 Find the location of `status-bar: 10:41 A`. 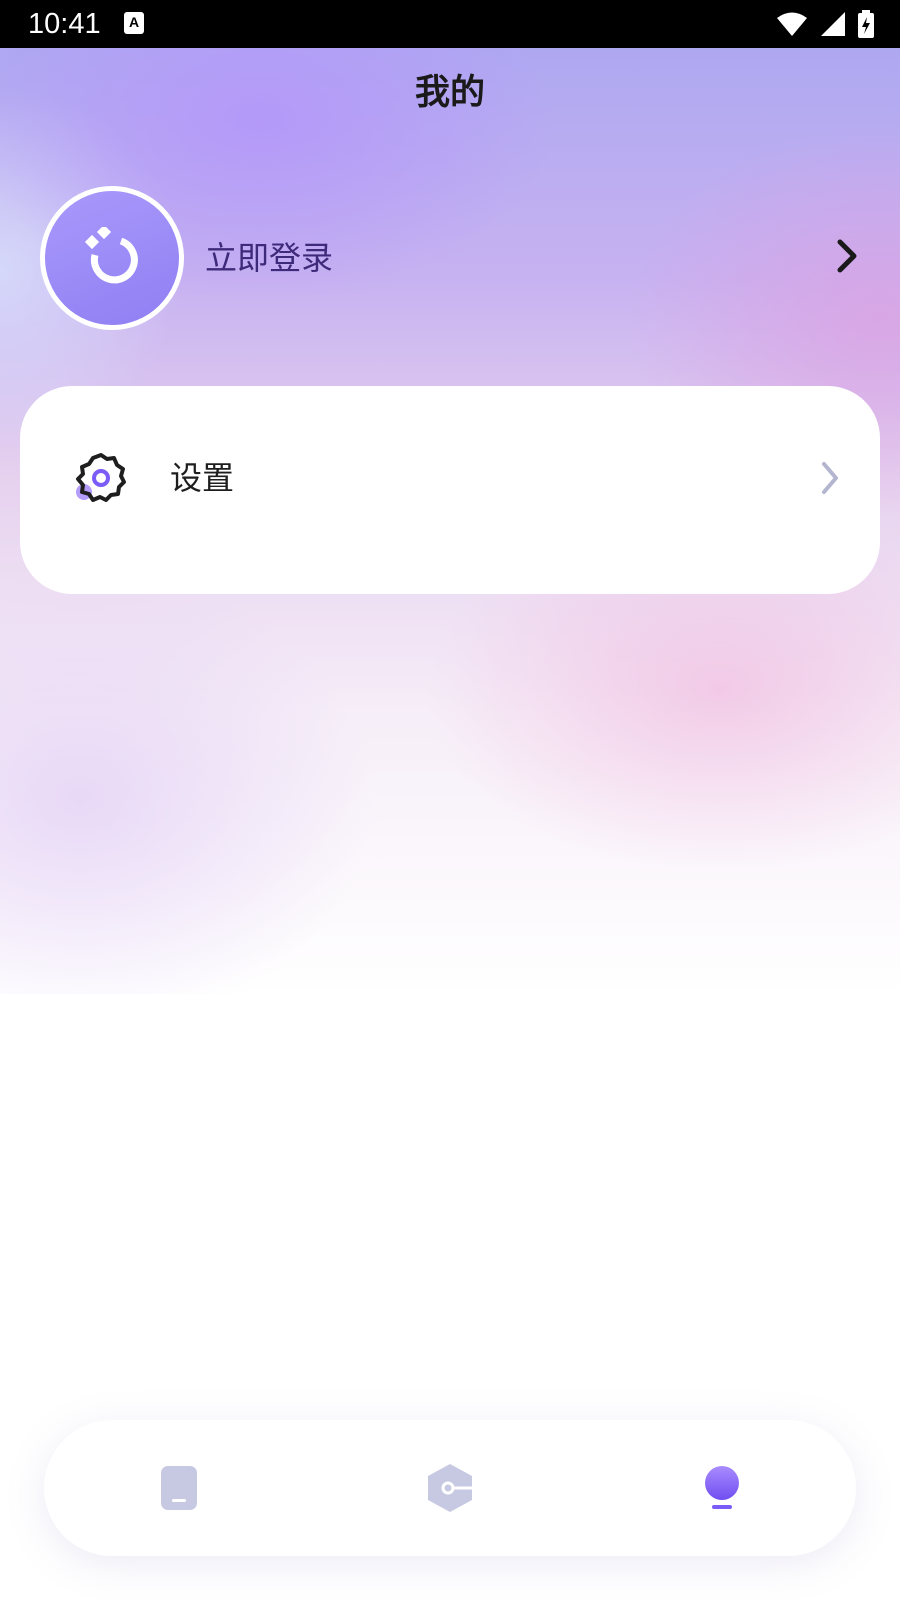

status-bar: 10:41 A is located at coordinates (450, 24).